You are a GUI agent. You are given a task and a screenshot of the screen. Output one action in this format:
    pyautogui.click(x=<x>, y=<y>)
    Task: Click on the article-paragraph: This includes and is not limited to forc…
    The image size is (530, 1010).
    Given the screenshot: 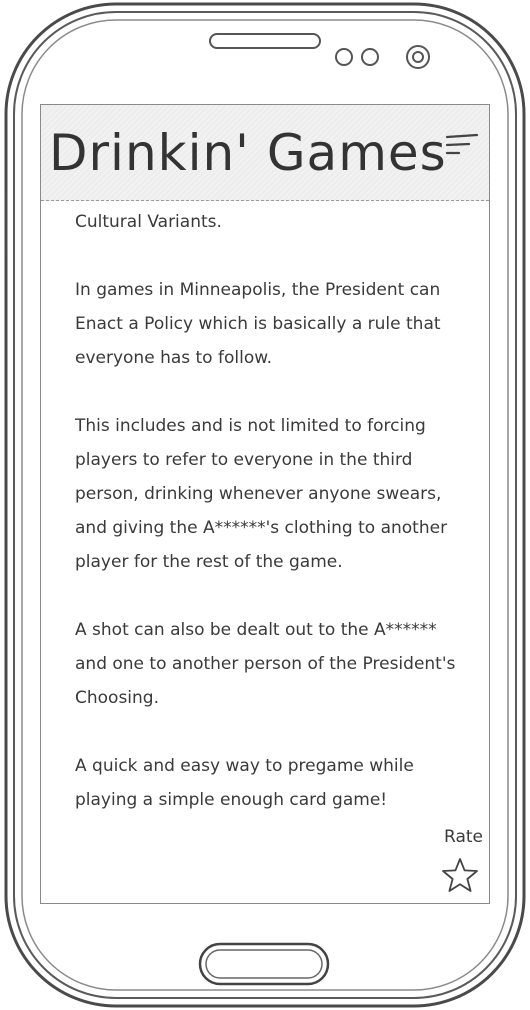 What is the action you would take?
    pyautogui.click(x=261, y=494)
    